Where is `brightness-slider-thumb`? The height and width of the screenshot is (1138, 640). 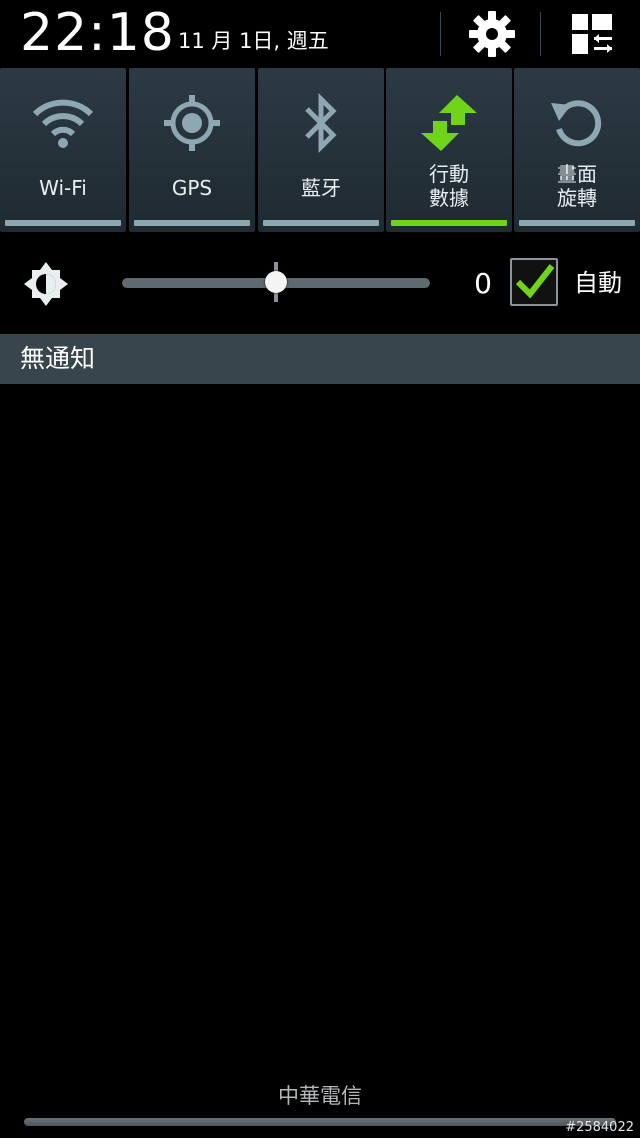 brightness-slider-thumb is located at coordinates (276, 282).